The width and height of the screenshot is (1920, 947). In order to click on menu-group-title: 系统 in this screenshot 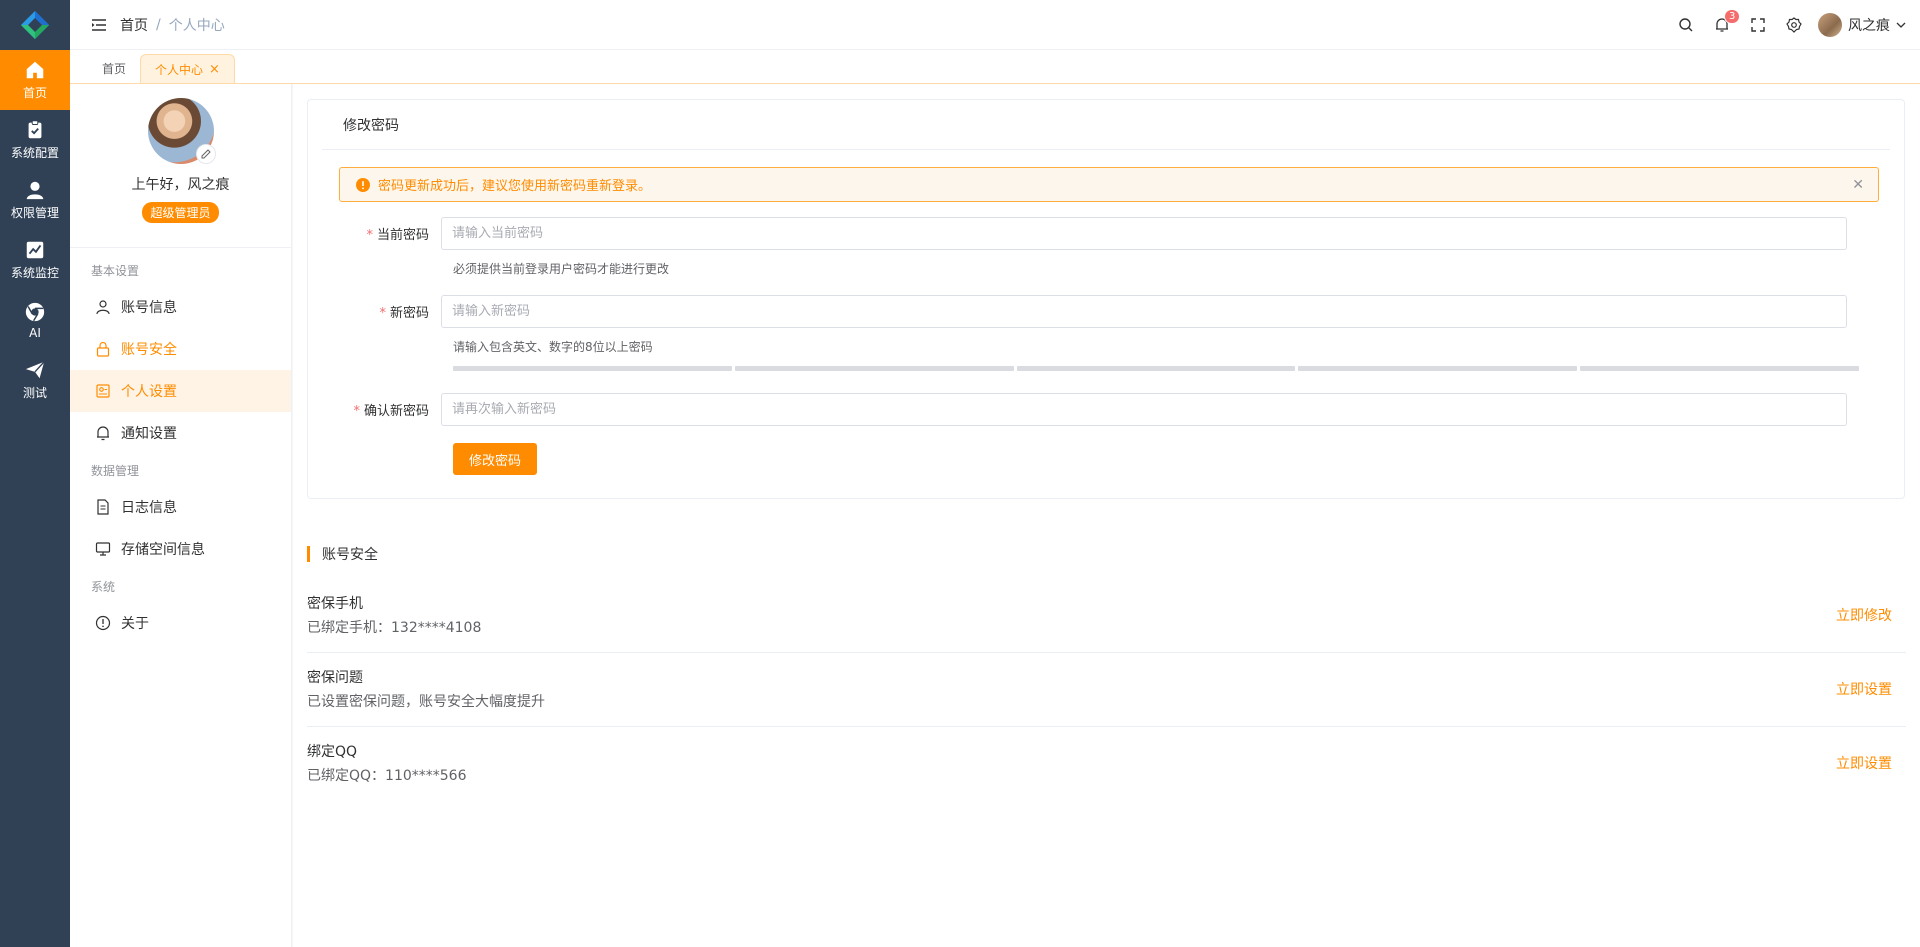, I will do `click(103, 586)`.